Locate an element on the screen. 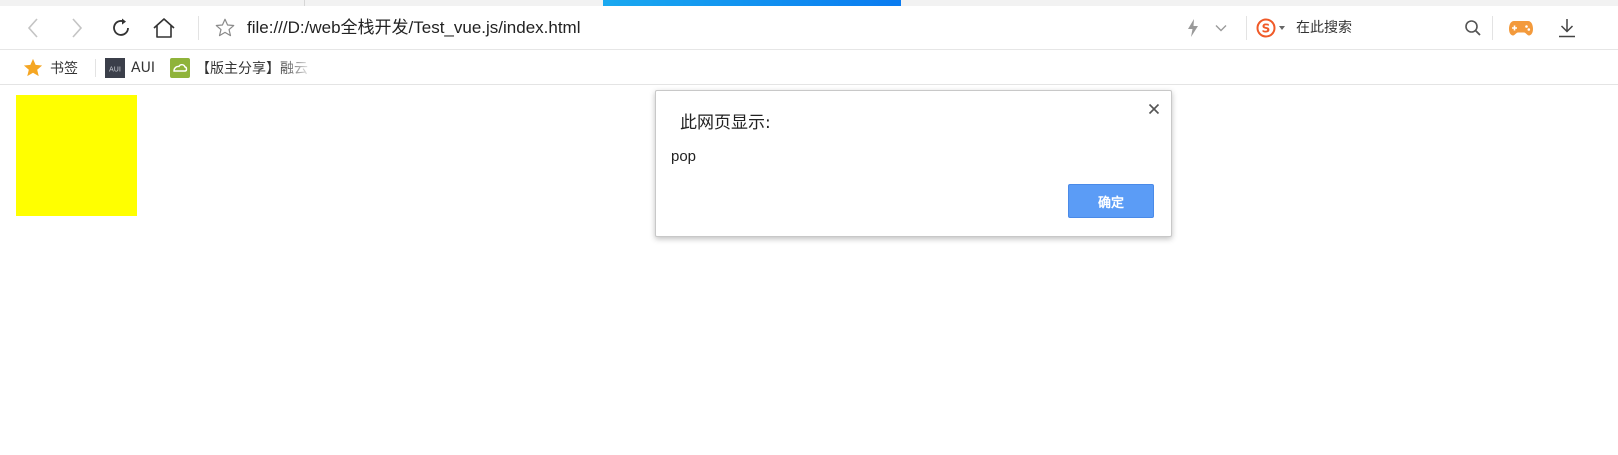 This screenshot has width=1618, height=455. forward-button is located at coordinates (77, 28).